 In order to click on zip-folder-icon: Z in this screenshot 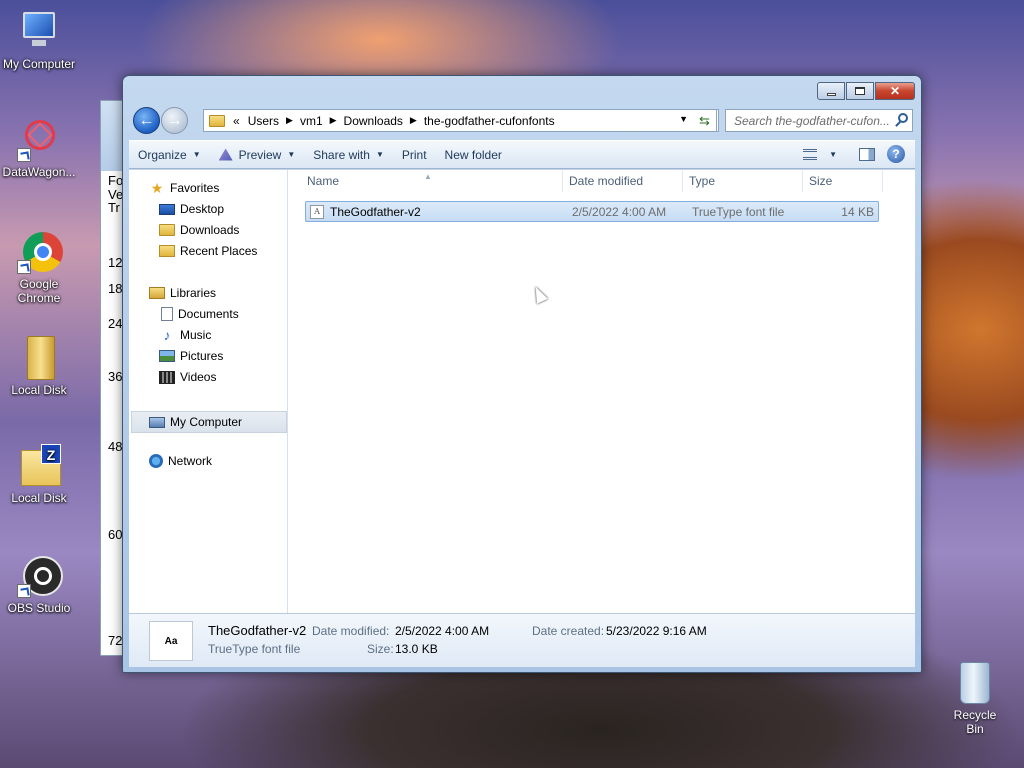, I will do `click(39, 466)`.